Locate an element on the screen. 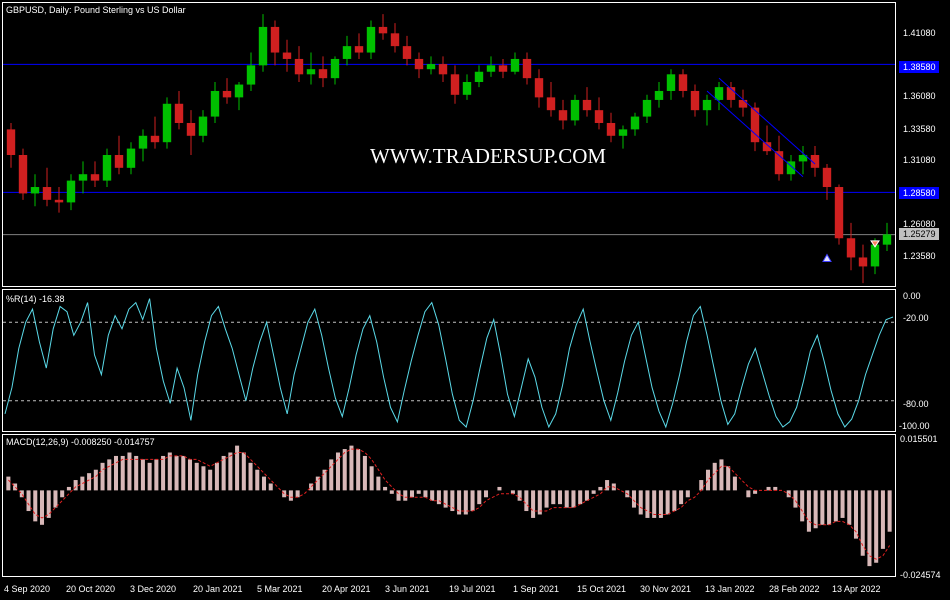 This screenshot has height=600, width=950. price-tick-0: 1.41080 is located at coordinates (919, 33).